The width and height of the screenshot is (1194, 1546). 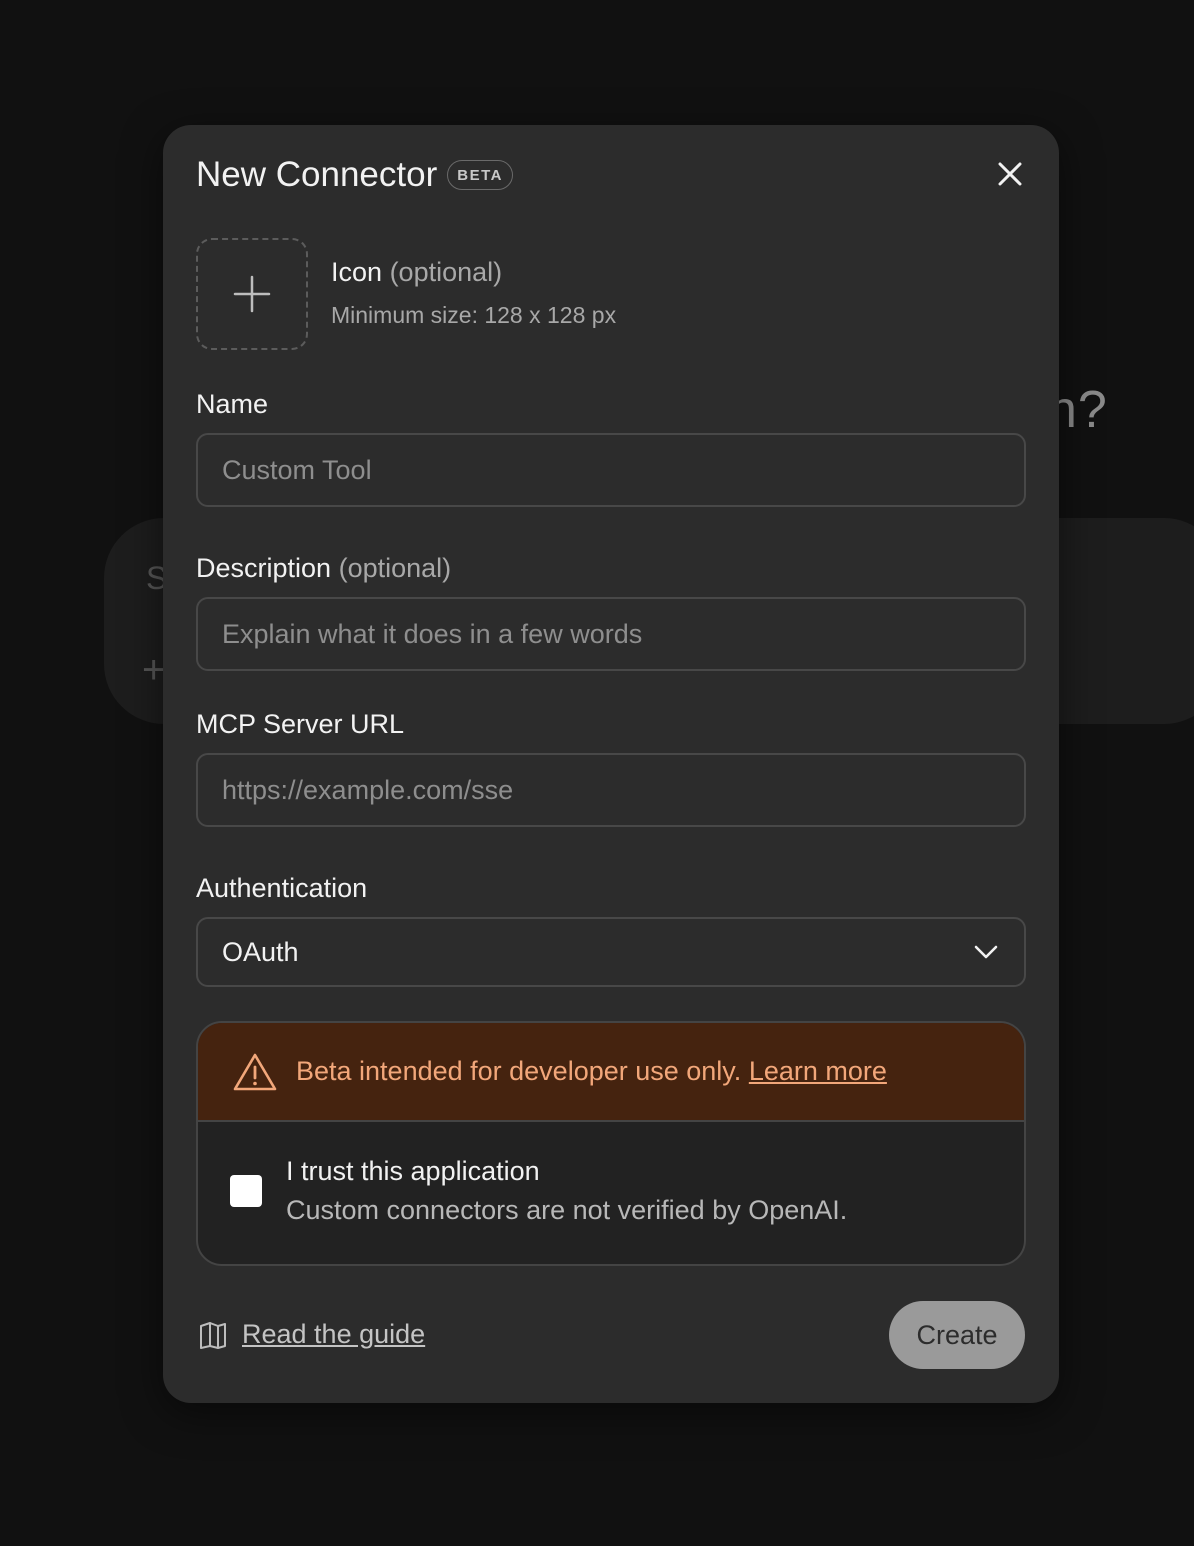 I want to click on mcp-url-input, so click(x=611, y=790).